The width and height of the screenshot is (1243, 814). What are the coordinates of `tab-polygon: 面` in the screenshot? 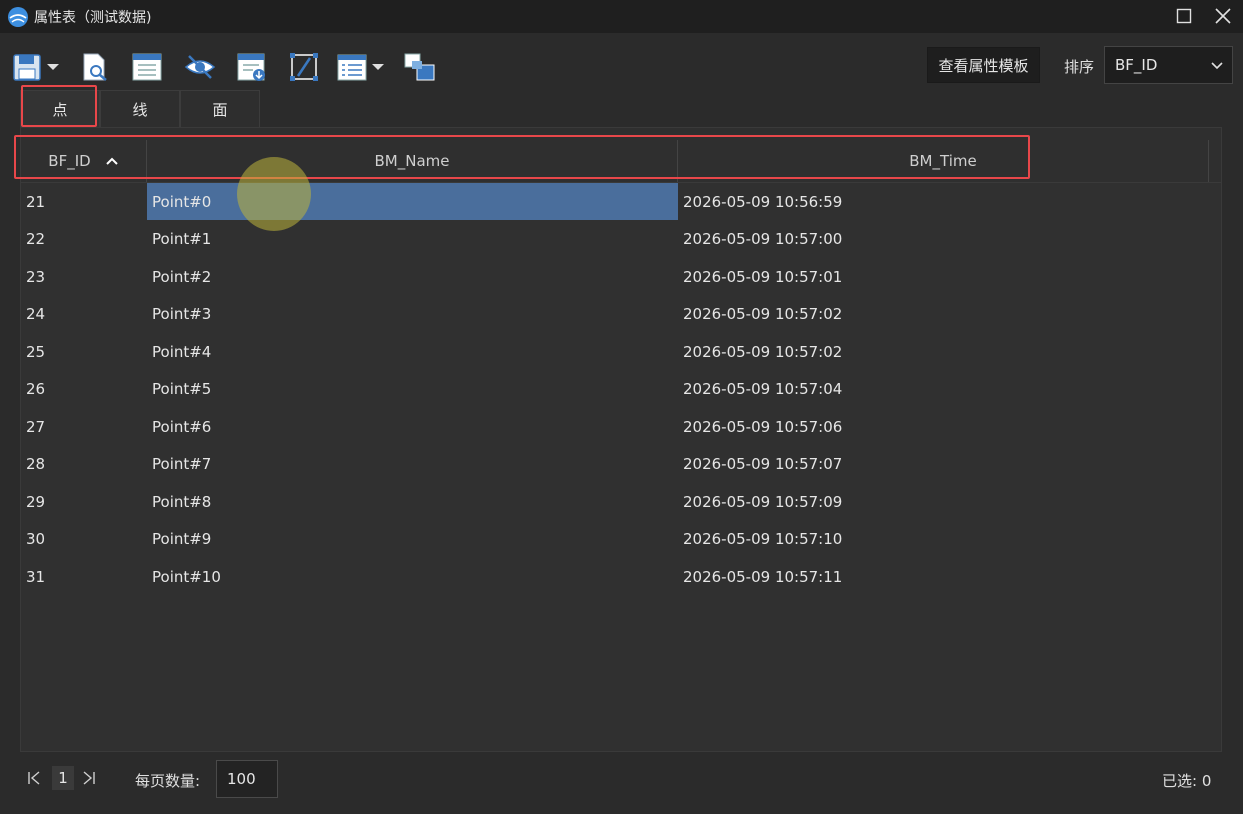 It's located at (220, 108).